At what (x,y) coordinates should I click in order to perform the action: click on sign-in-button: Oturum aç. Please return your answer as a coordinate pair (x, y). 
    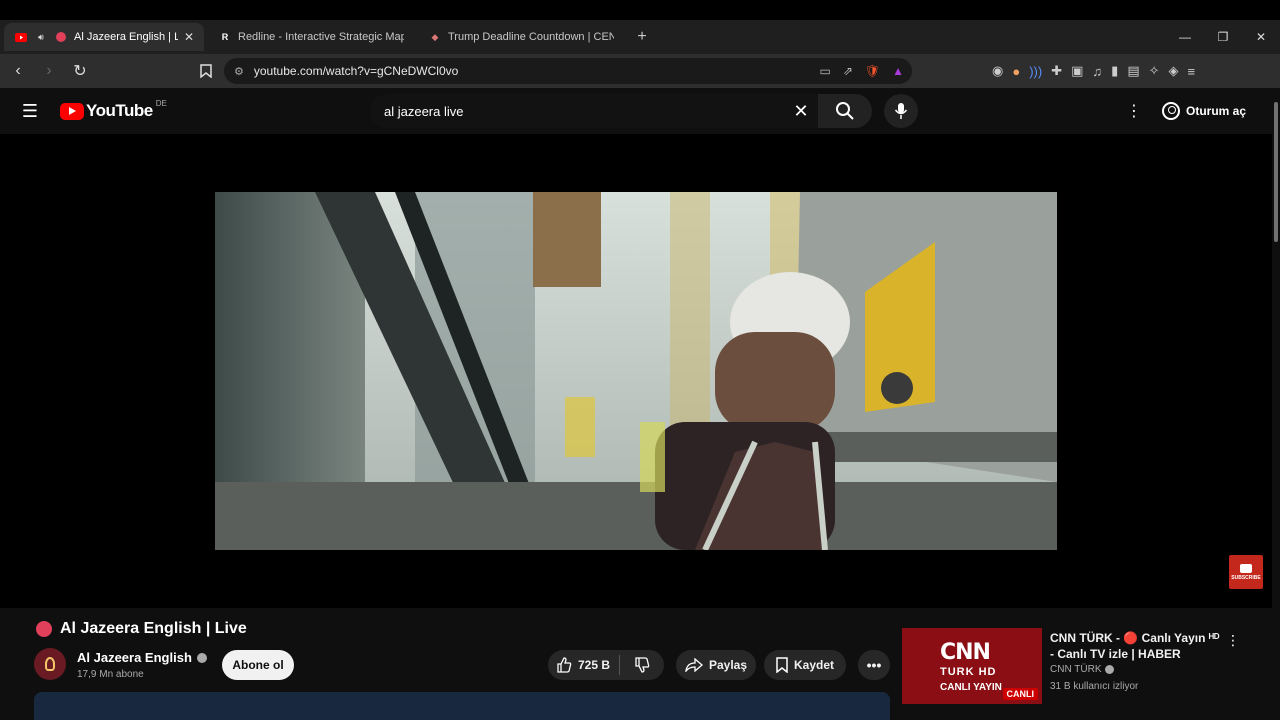
    Looking at the image, I should click on (1204, 111).